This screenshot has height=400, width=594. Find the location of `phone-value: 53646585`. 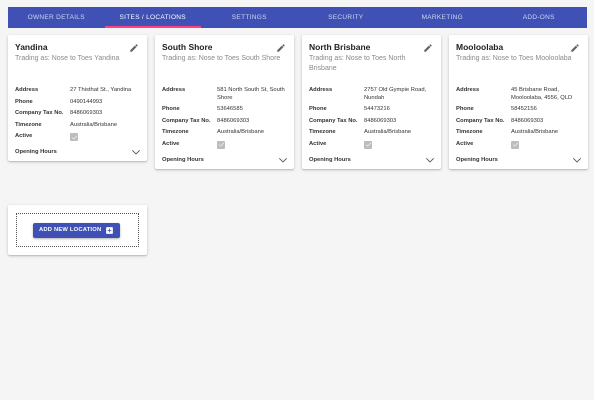

phone-value: 53646585 is located at coordinates (230, 109).